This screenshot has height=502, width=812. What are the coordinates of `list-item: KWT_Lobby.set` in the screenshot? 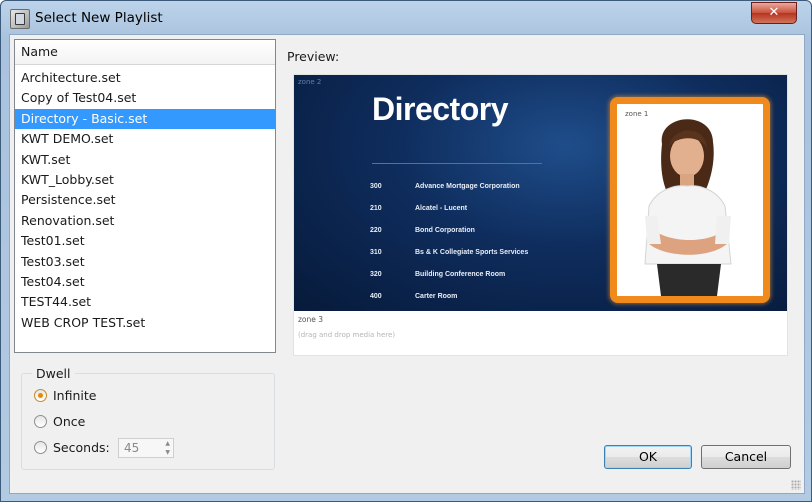 It's located at (145, 180).